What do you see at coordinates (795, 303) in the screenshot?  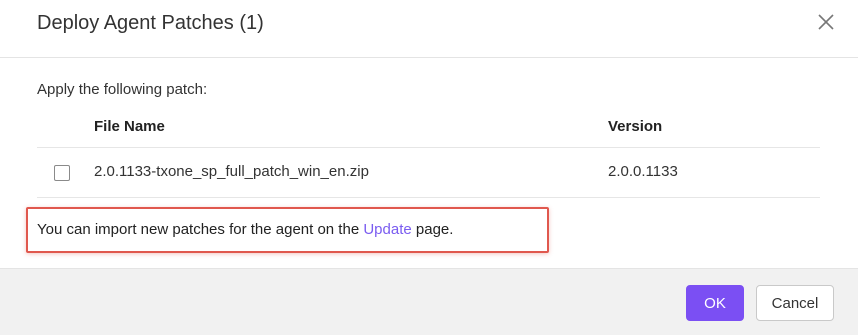 I see `cancel-button: Cancel` at bounding box center [795, 303].